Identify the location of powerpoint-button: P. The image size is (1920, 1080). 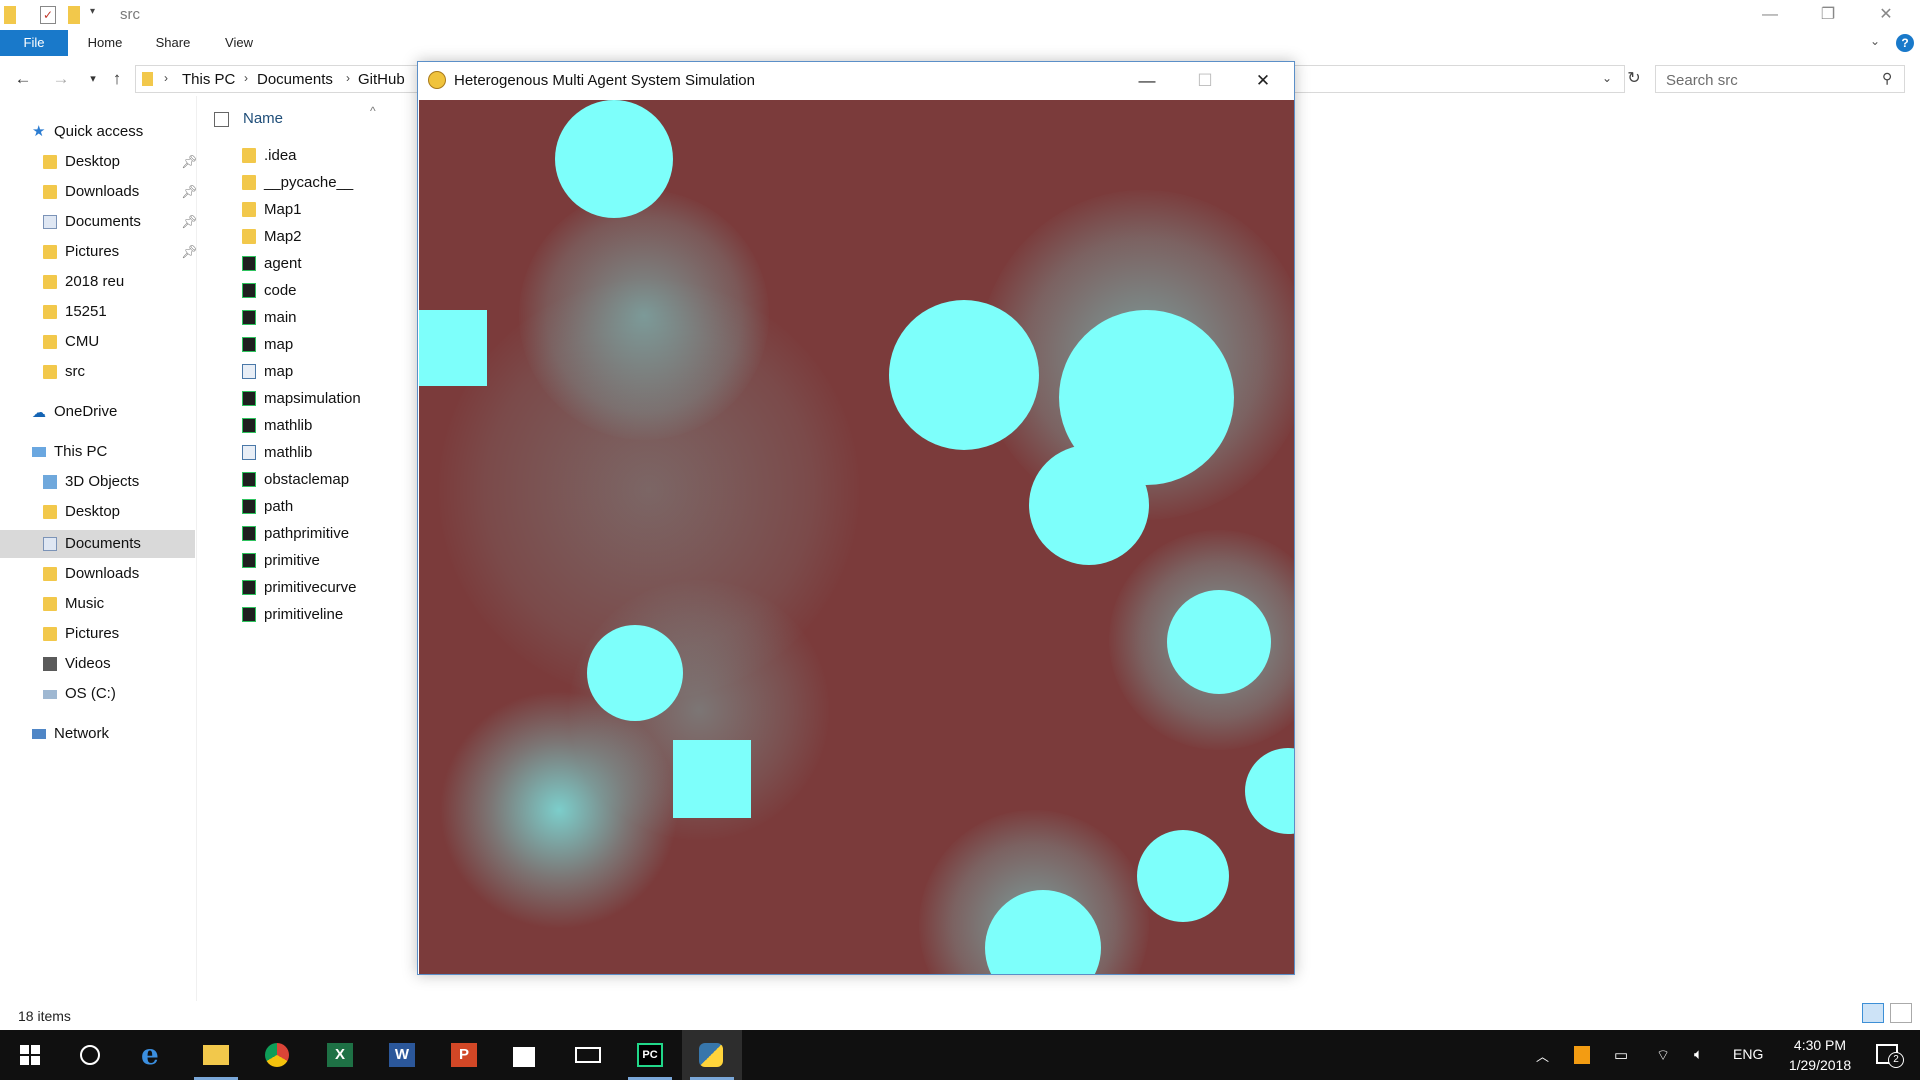
(464, 1055).